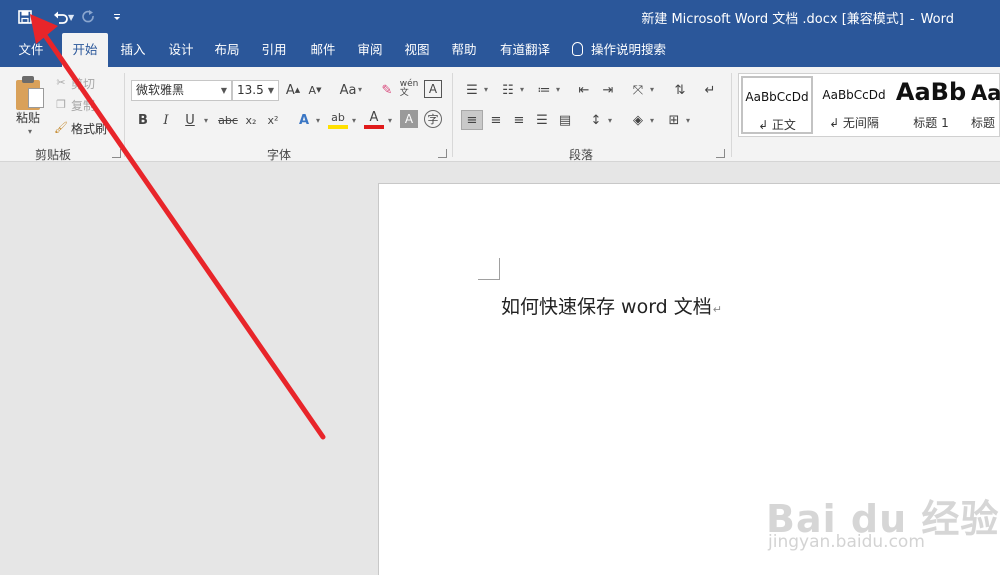 This screenshot has height=575, width=1000. I want to click on tab-home: 开始, so click(85, 50).